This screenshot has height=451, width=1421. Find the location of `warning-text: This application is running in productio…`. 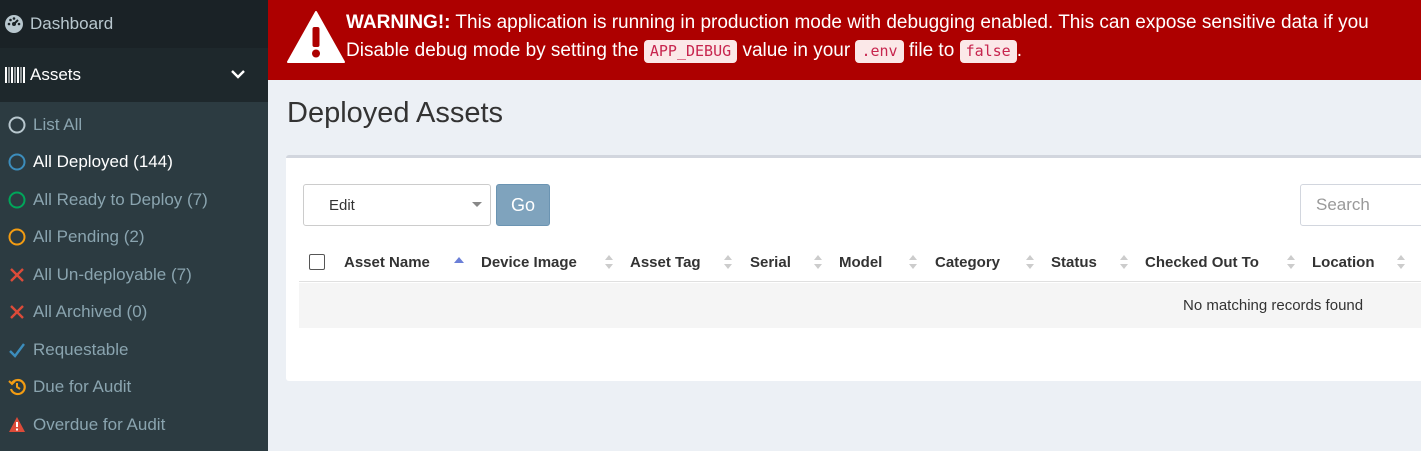

warning-text: This application is running in productio… is located at coordinates (912, 22).